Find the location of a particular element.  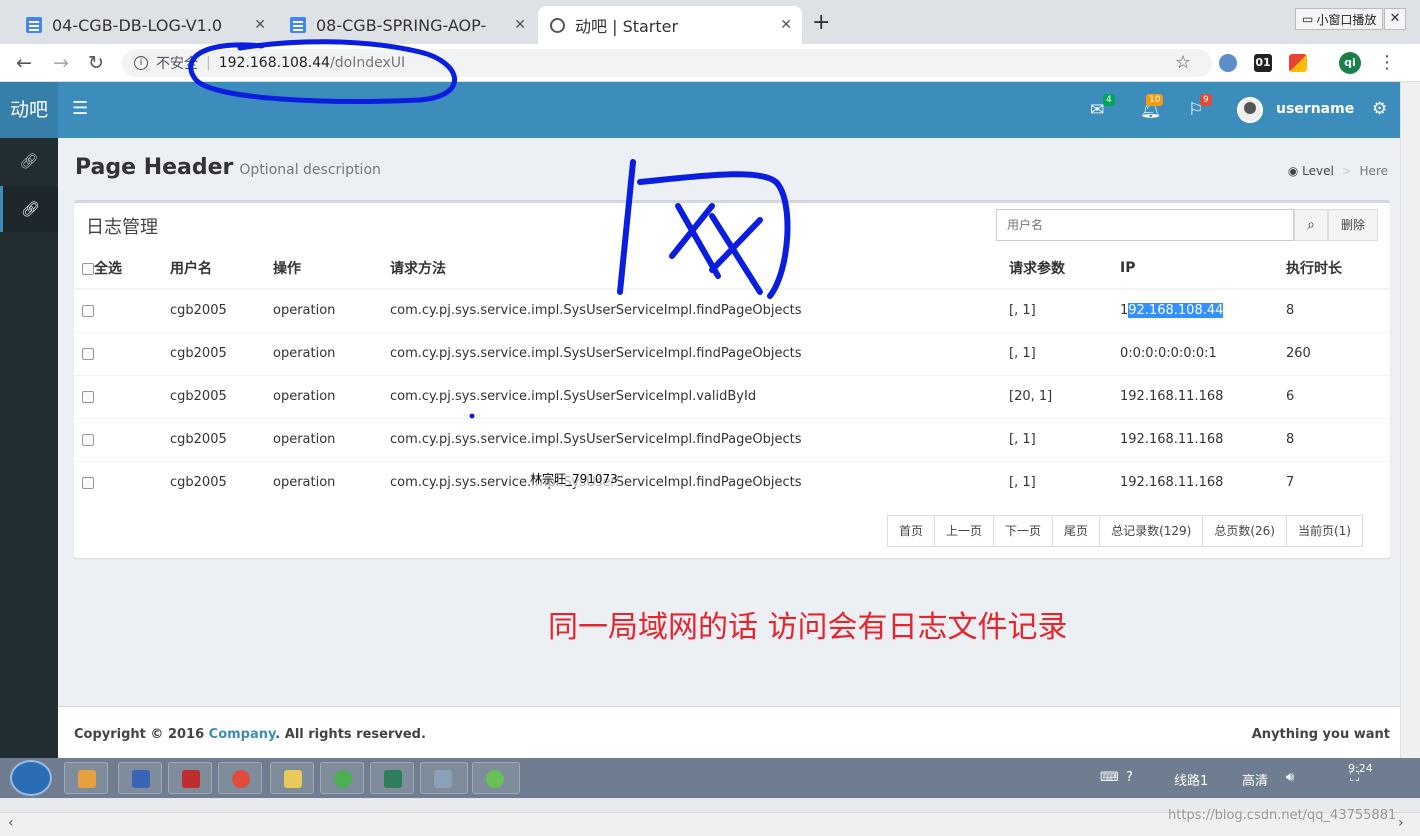

taskbar-chrome is located at coordinates (240, 778).